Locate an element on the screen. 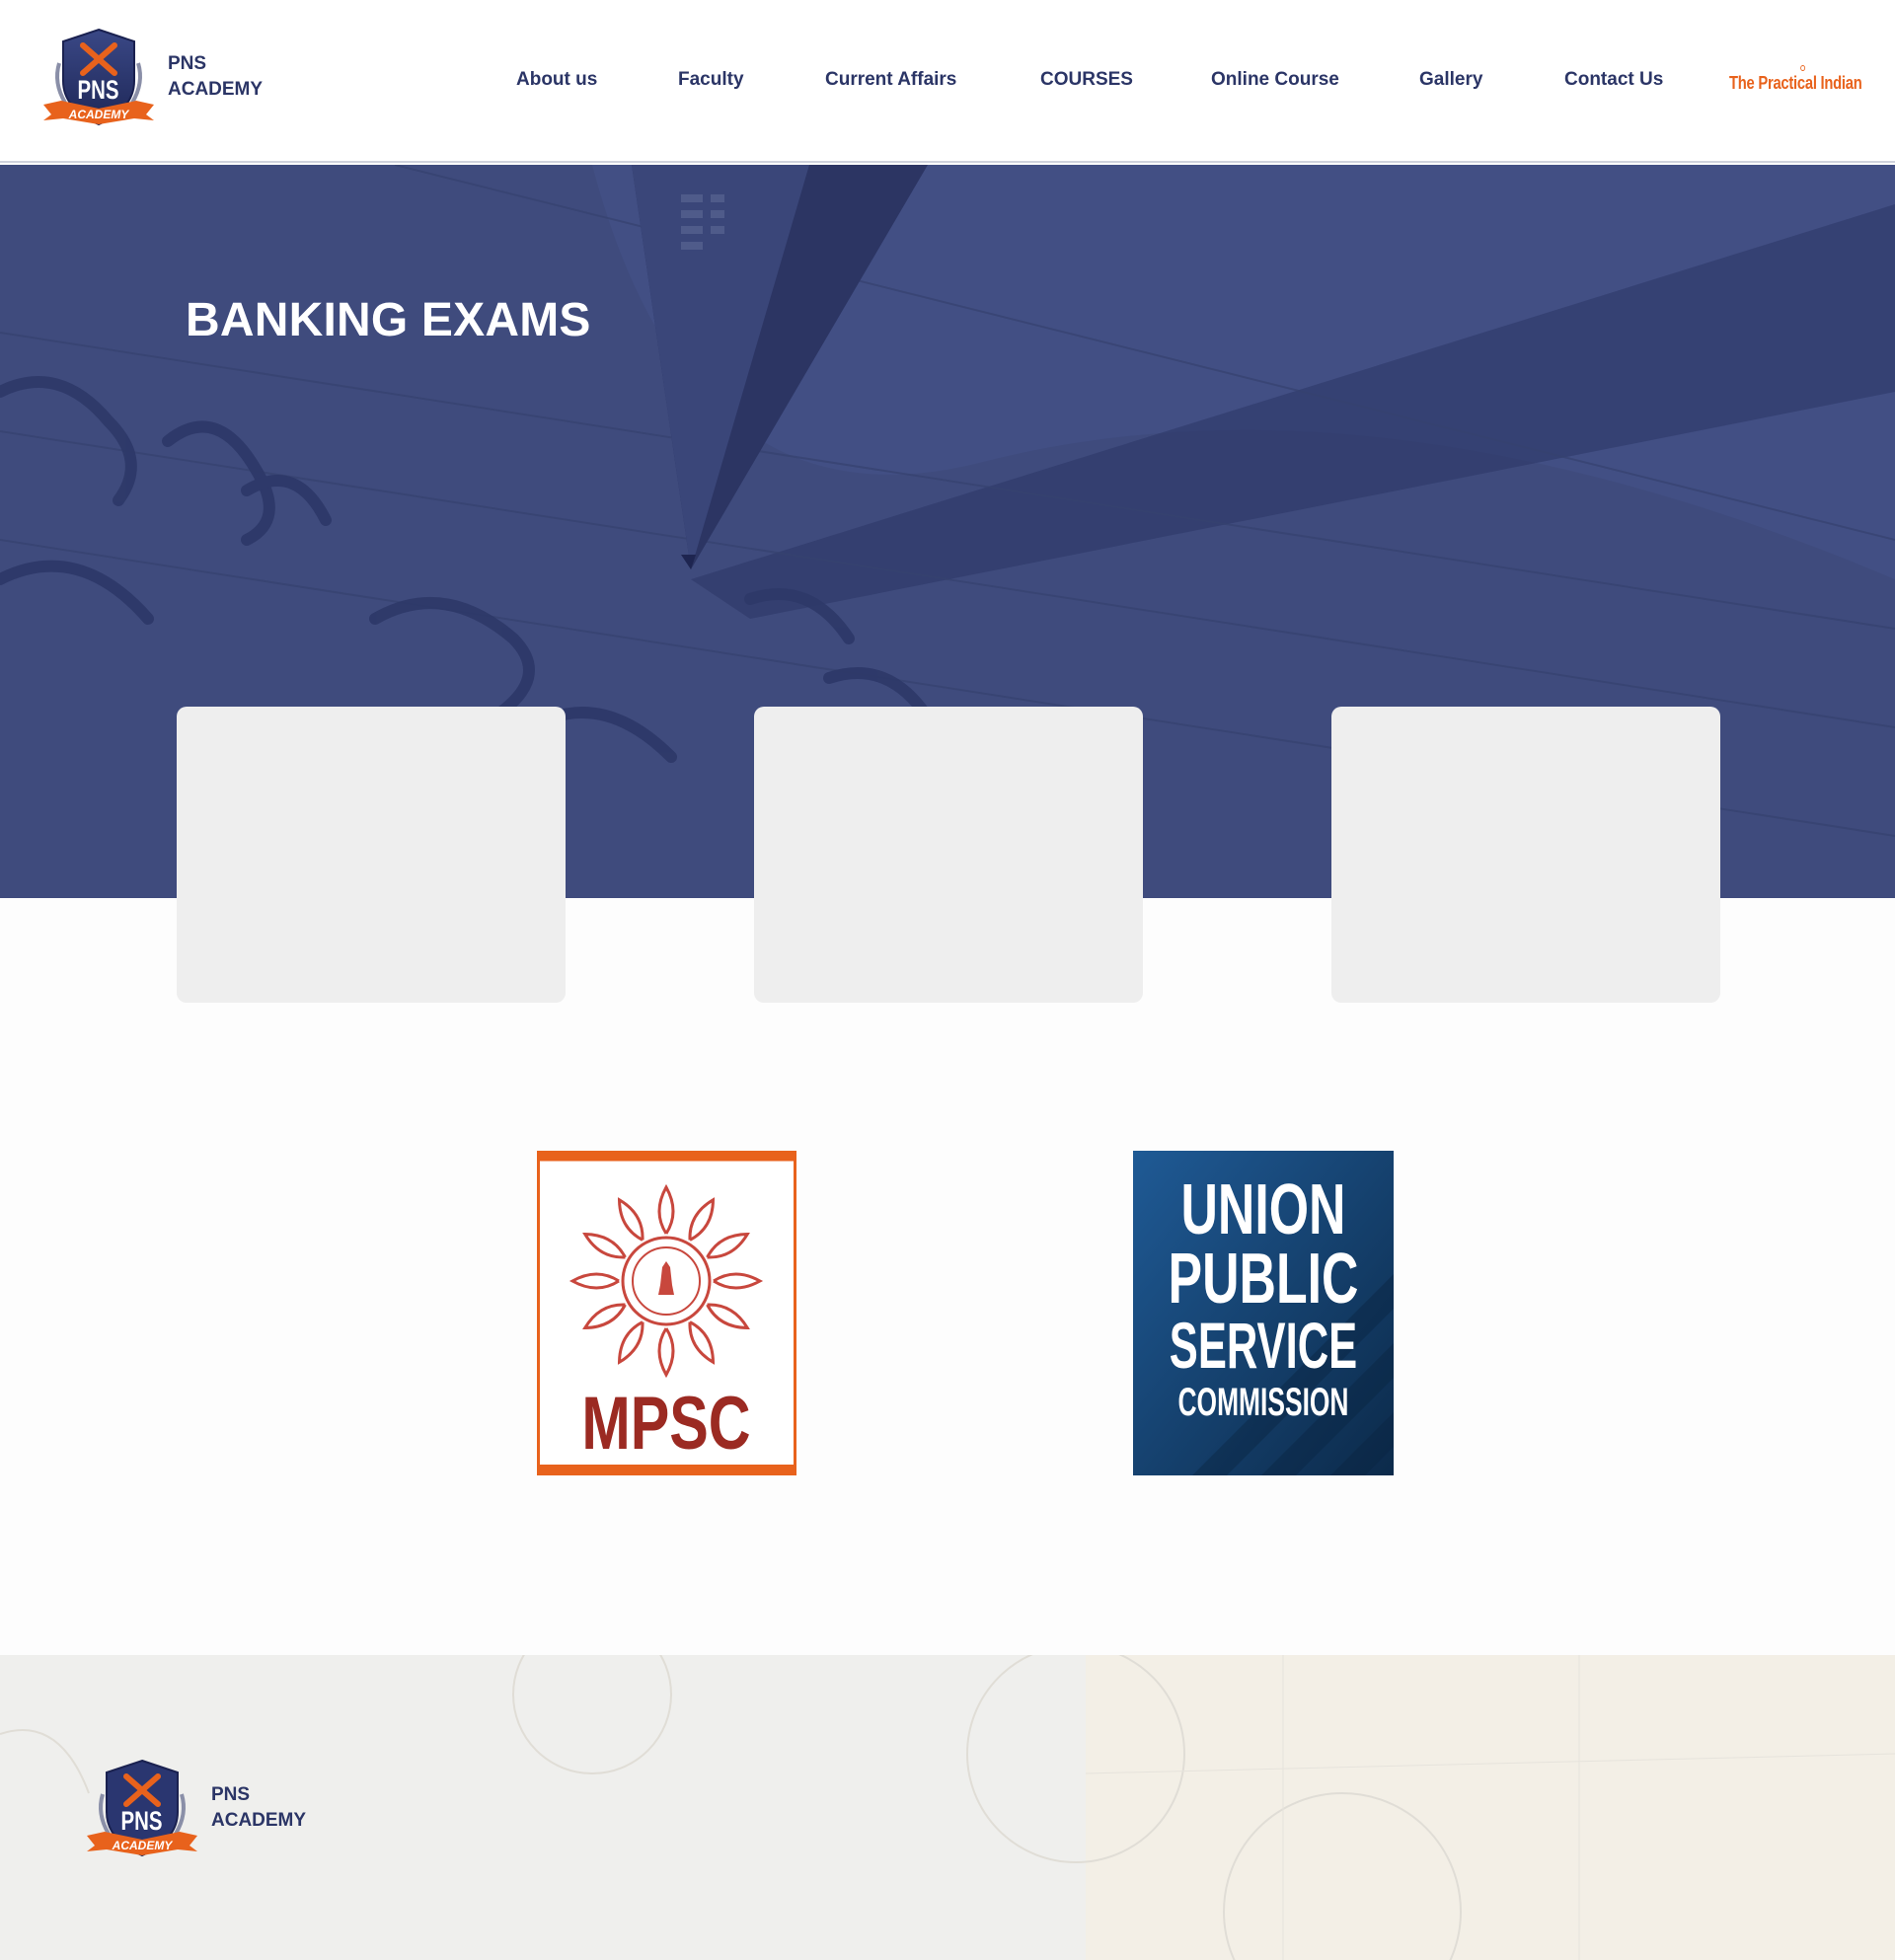 The height and width of the screenshot is (1960, 1895). brand-line-1: PNS is located at coordinates (187, 63).